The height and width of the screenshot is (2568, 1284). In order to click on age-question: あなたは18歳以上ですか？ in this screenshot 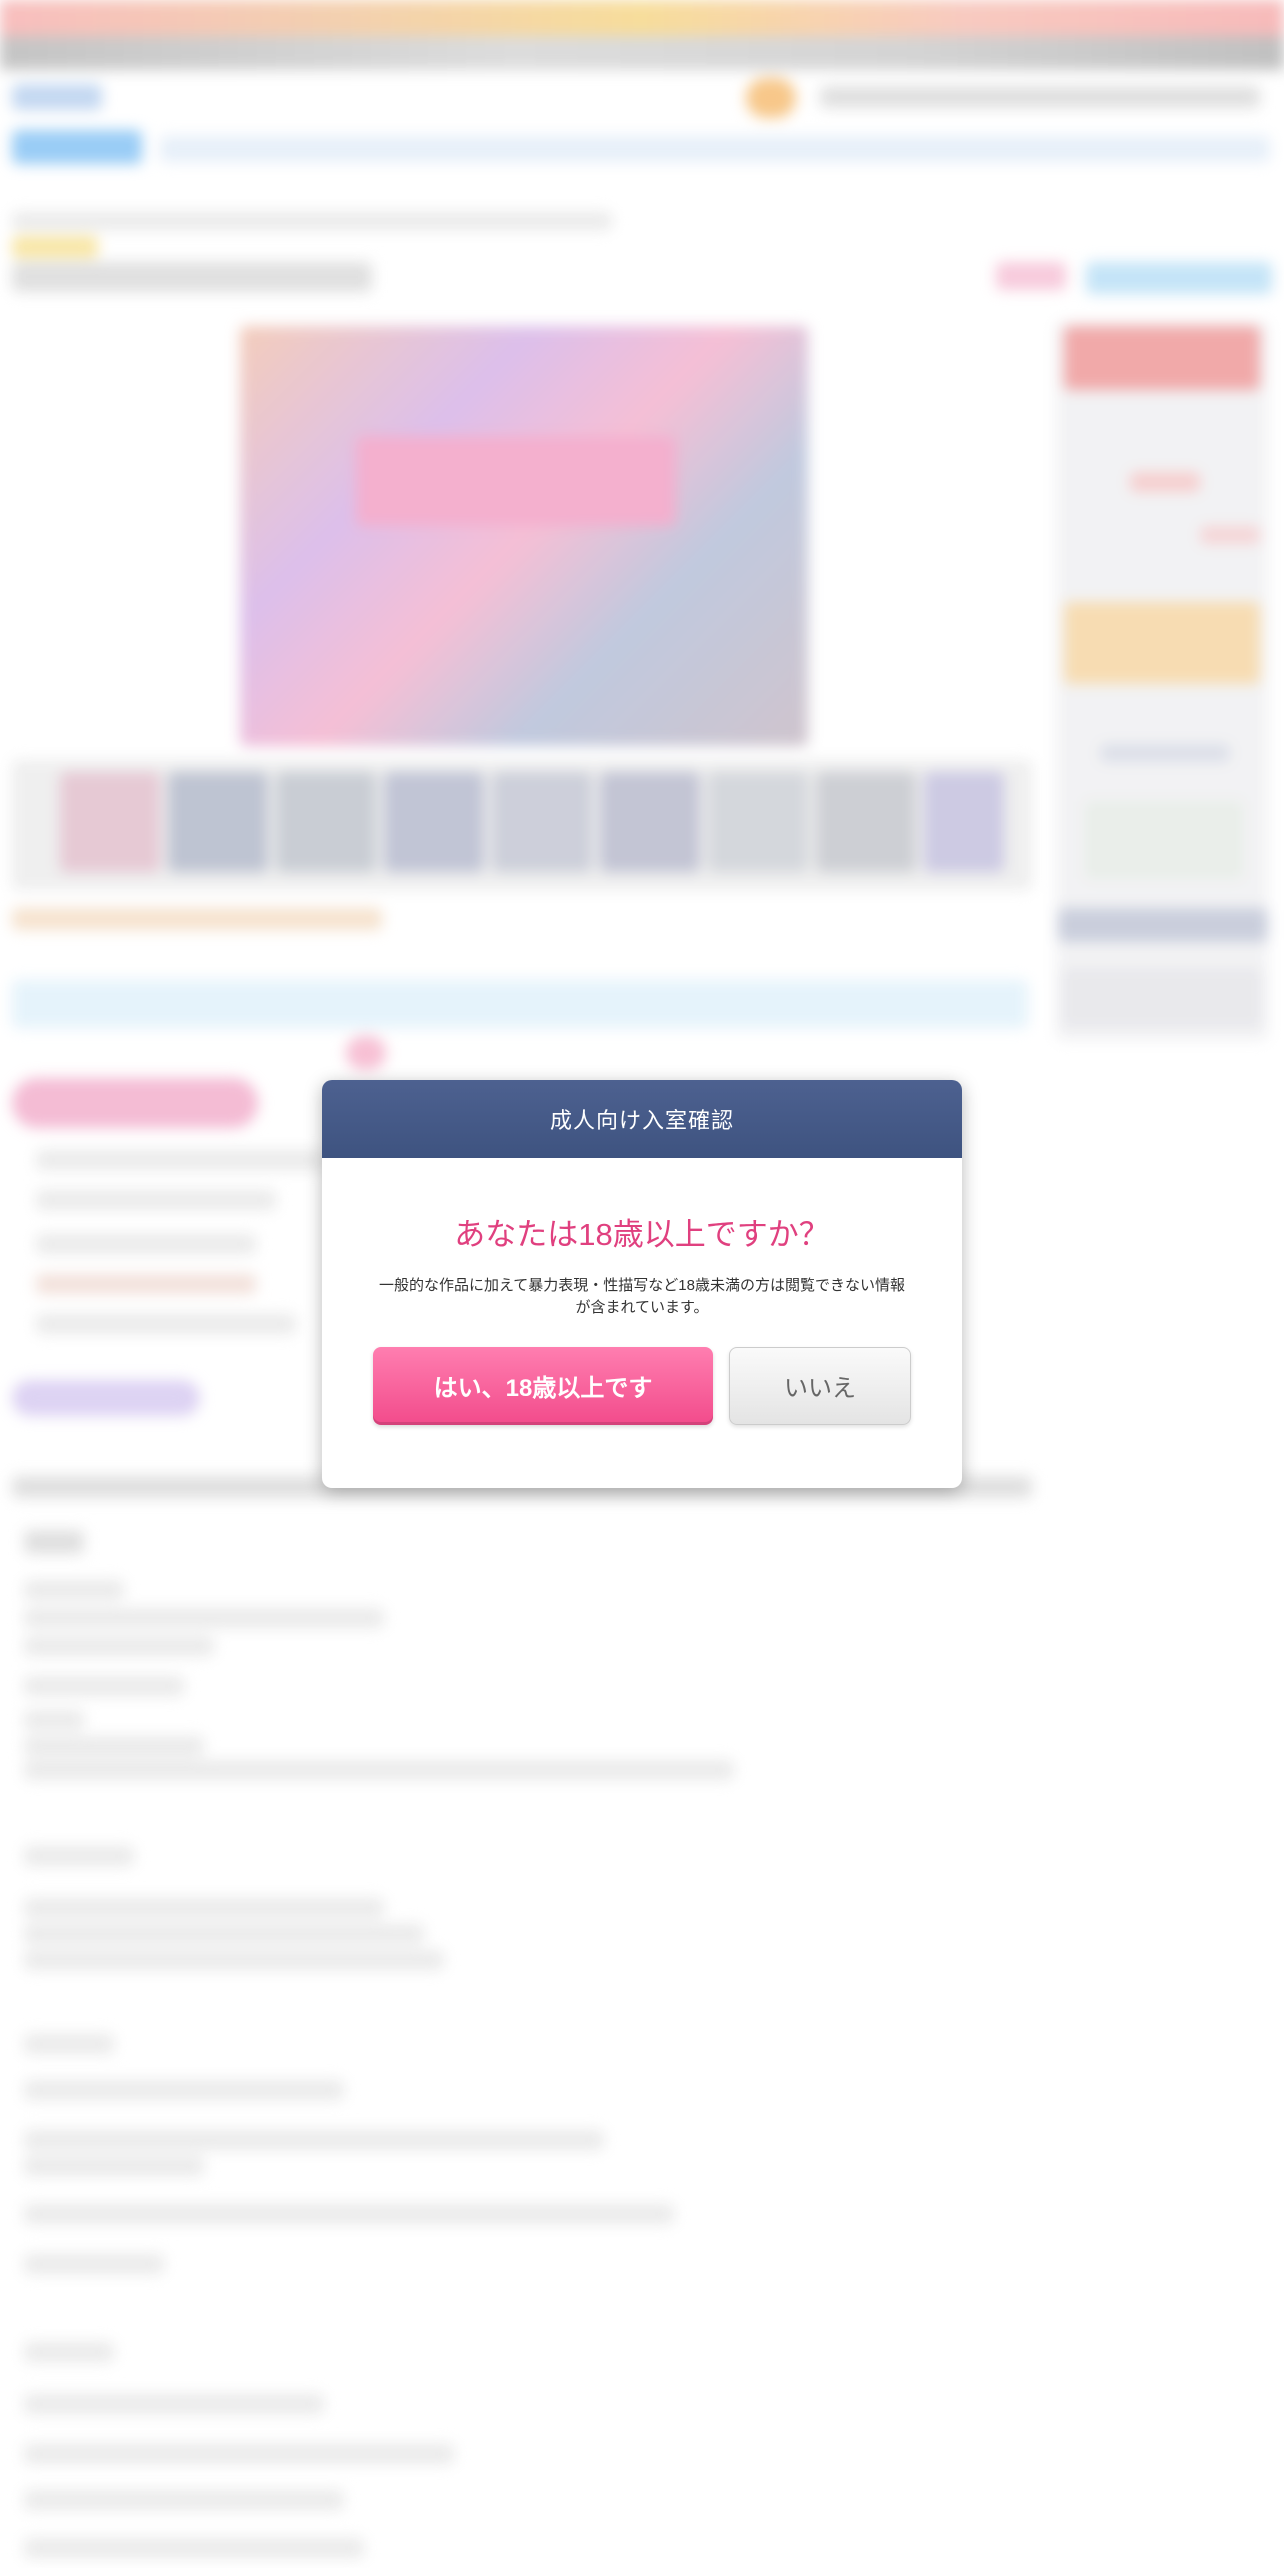, I will do `click(642, 1234)`.